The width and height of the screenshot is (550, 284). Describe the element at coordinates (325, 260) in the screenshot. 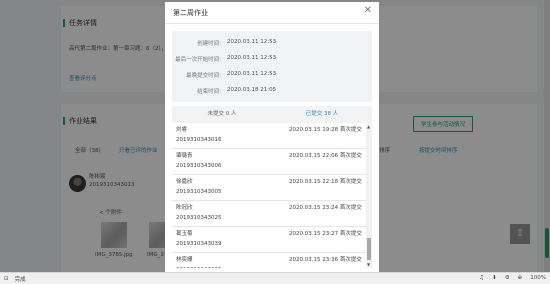

I see `submit-time: 2020.03.15 23:36 首次提交` at that location.